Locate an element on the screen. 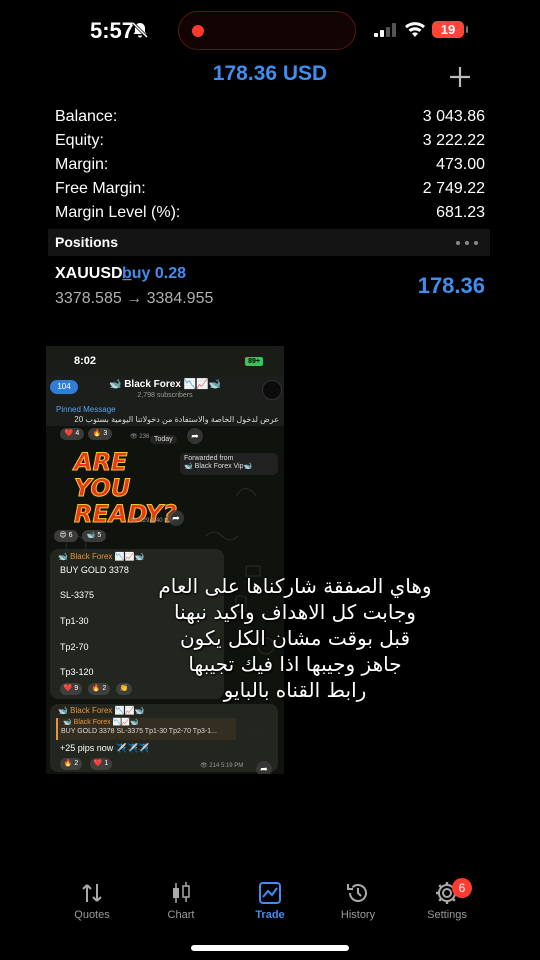 Image resolution: width=540 pixels, height=960 pixels. svg-text: YOU is located at coordinates (102, 488).